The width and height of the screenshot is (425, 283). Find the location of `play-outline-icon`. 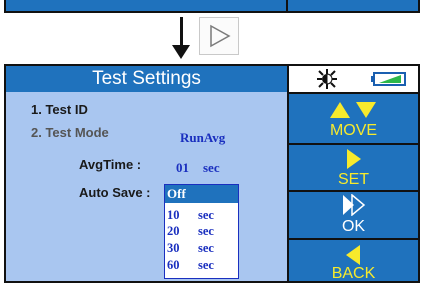

play-outline-icon is located at coordinates (220, 36).